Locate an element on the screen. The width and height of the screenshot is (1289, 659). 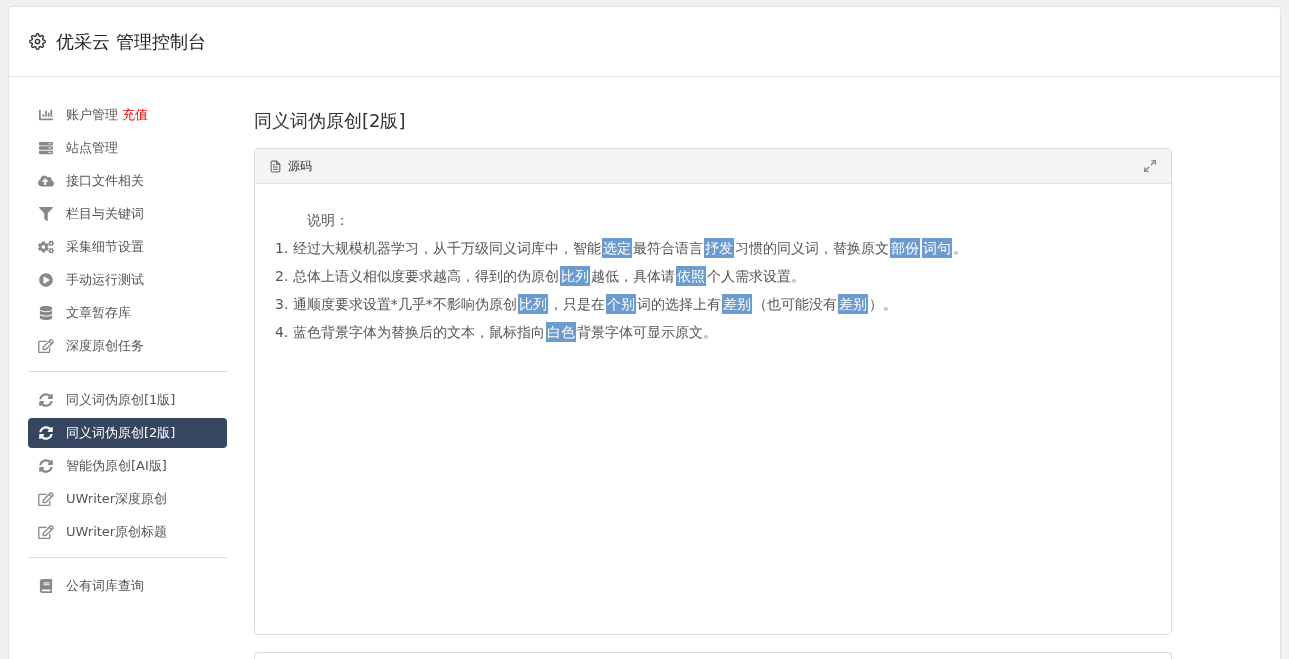
sidebar-item: 账户管理 充值 is located at coordinates (127, 115).